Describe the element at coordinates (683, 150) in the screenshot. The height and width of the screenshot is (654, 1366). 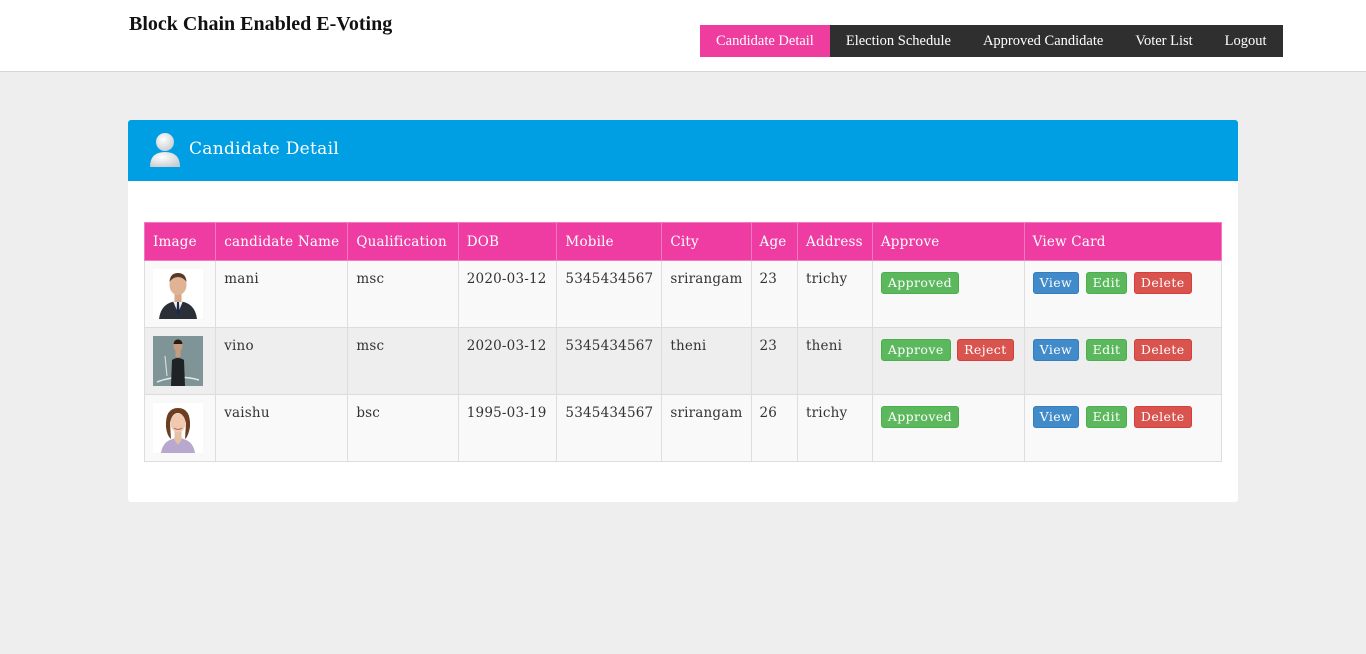
I see `panel-header: Candidate Detail` at that location.